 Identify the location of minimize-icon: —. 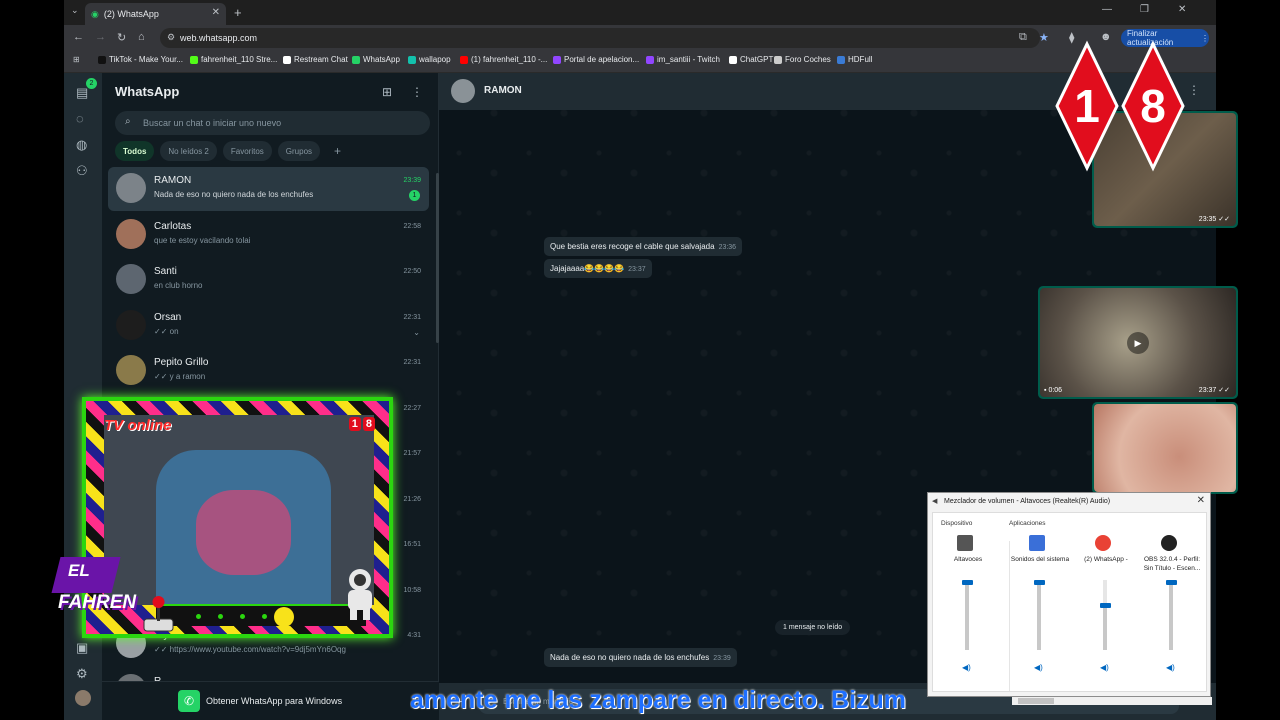
(1107, 9).